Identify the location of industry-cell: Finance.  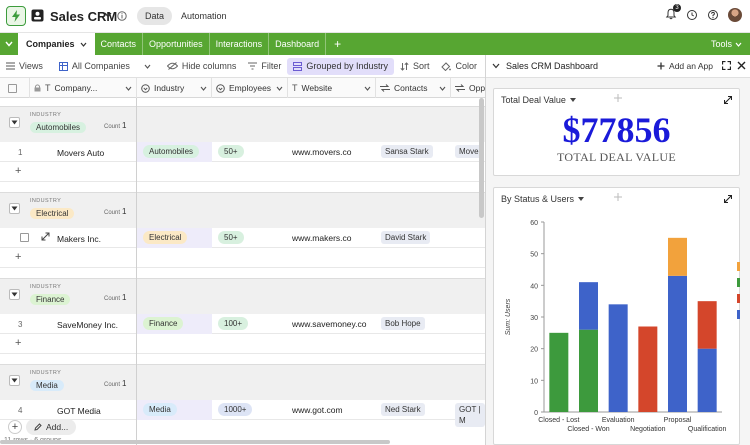
(174, 324).